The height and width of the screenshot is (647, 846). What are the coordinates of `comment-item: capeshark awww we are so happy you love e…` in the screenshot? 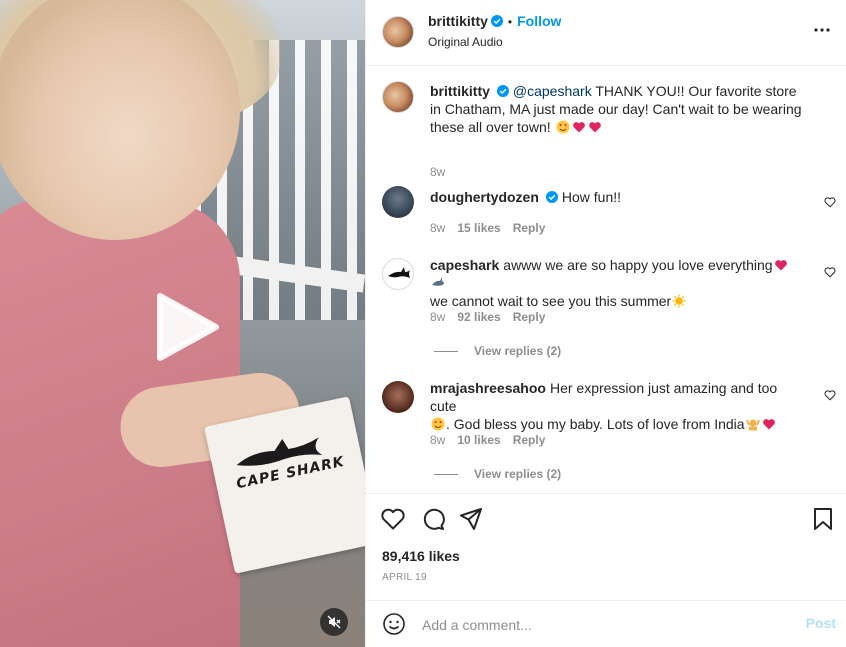 It's located at (609, 307).